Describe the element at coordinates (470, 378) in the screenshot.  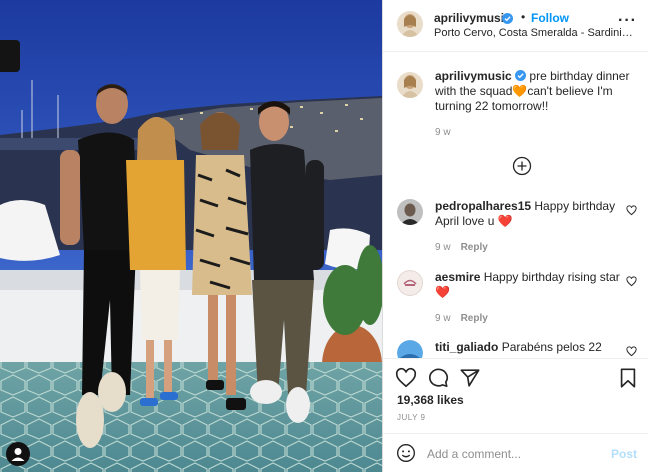
I see `share-icon` at that location.